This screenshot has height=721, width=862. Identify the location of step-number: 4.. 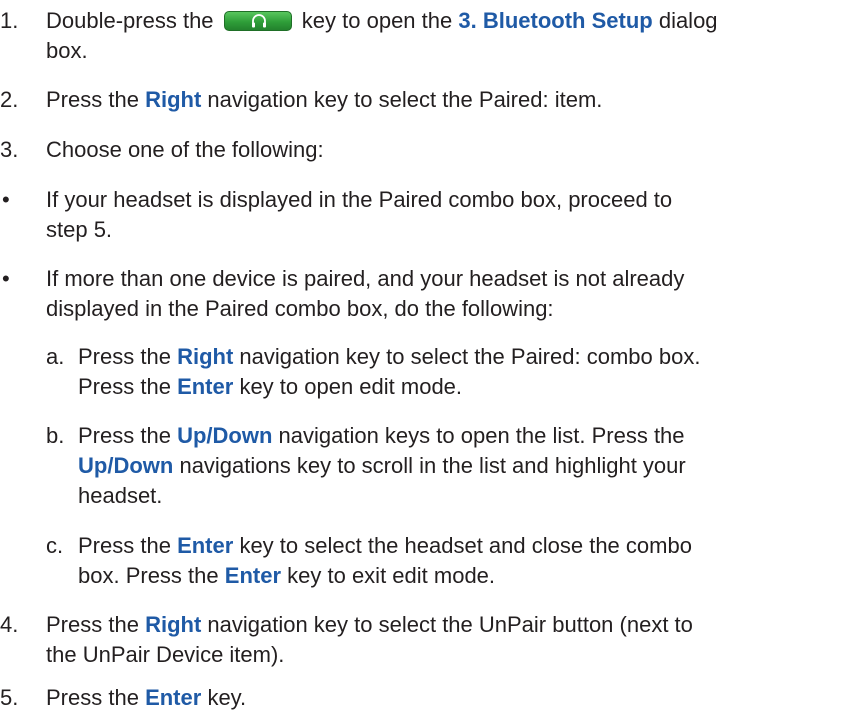
(9, 624).